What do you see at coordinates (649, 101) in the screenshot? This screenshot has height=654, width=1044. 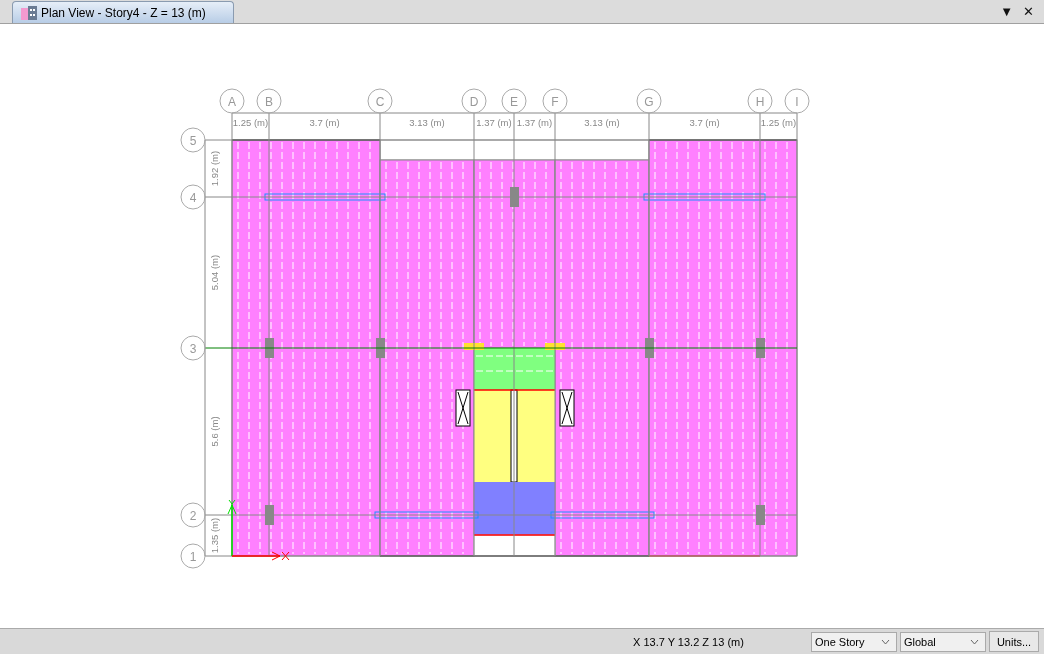 I see `grid-bubble: G` at bounding box center [649, 101].